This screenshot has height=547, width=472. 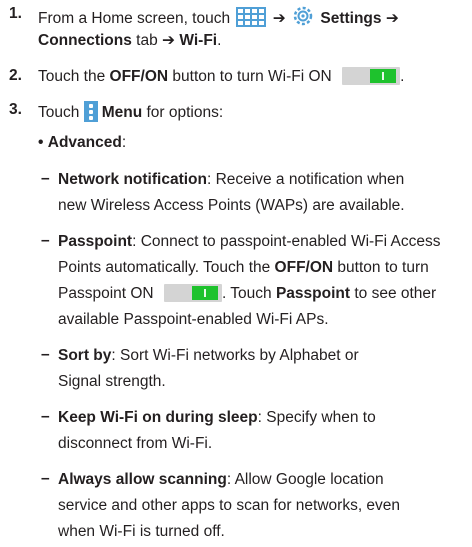 I want to click on step-1-line-2: Connections tab ➔ Wi-Fi., so click(x=129, y=41).